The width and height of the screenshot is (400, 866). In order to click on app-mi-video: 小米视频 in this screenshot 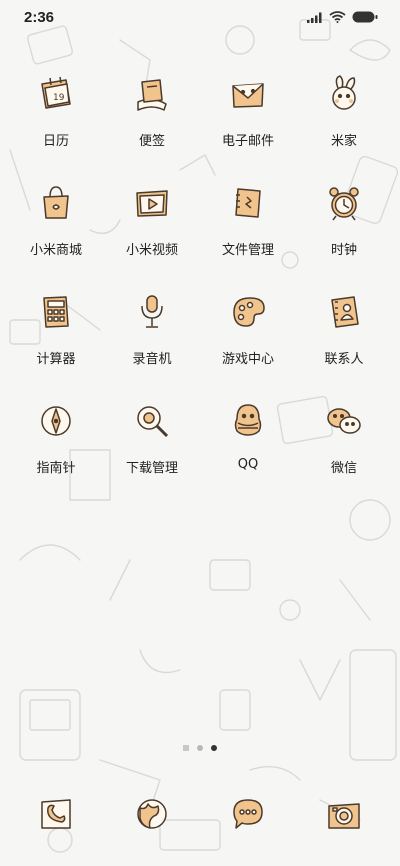, I will do `click(152, 218)`.